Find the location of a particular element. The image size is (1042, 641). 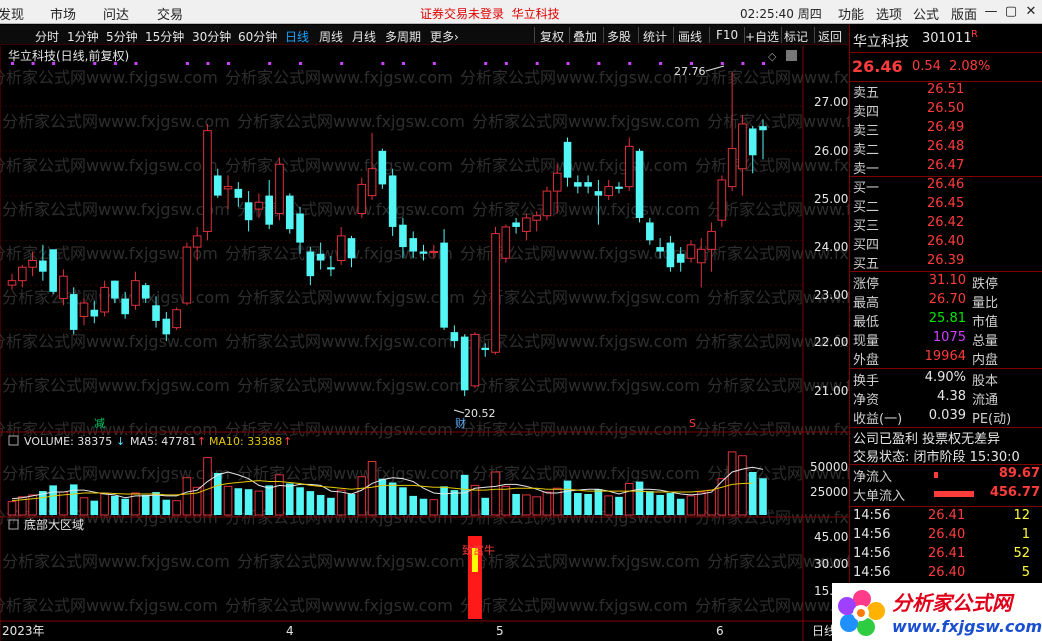

back-button: 返回 is located at coordinates (830, 36).